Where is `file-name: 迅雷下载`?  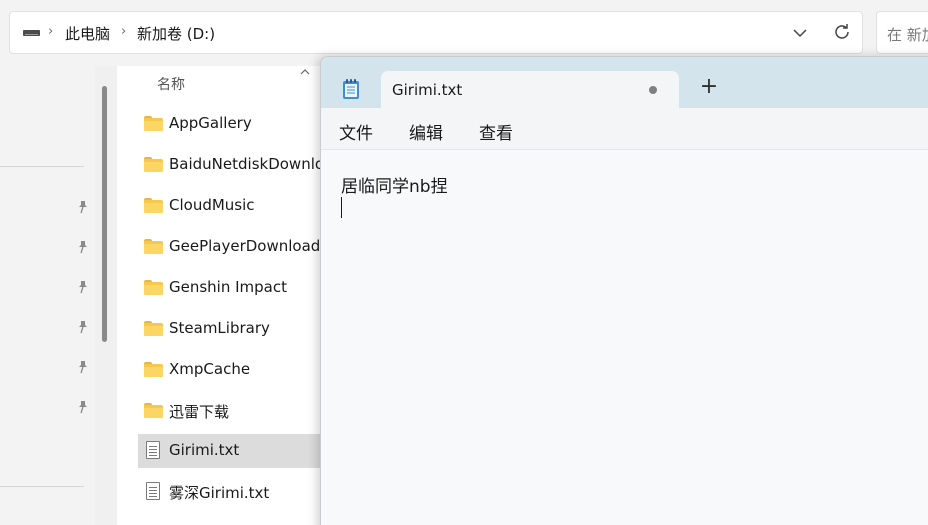 file-name: 迅雷下载 is located at coordinates (199, 412).